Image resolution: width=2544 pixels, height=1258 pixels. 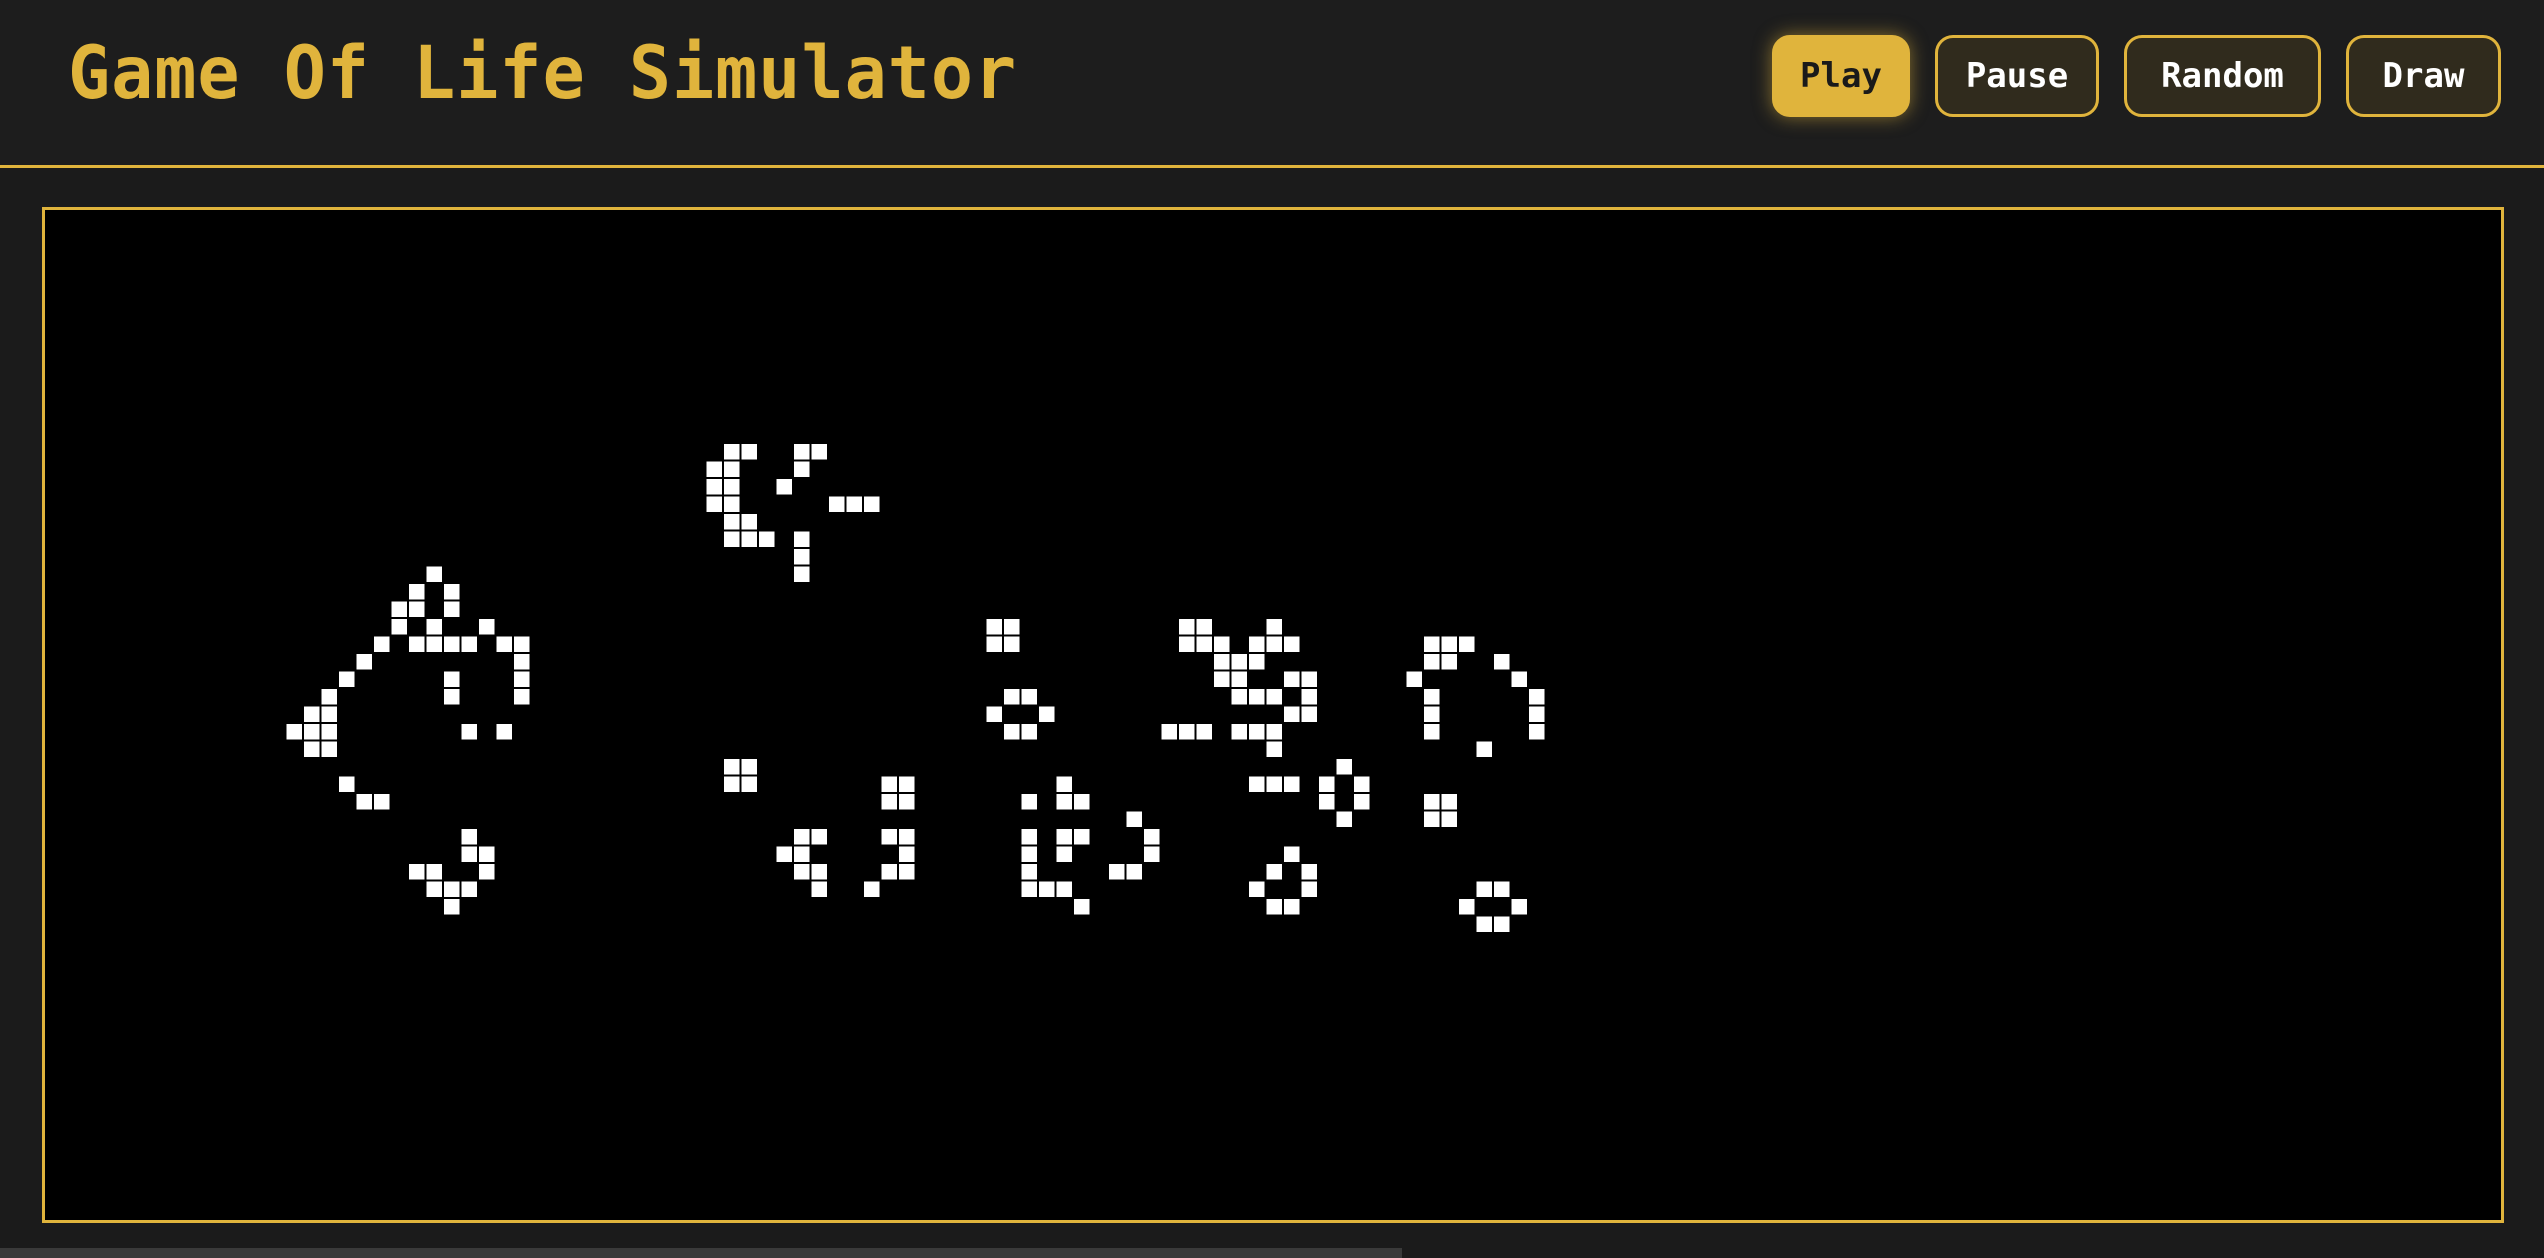 What do you see at coordinates (701, 1253) in the screenshot?
I see `horizontal-scrollbar` at bounding box center [701, 1253].